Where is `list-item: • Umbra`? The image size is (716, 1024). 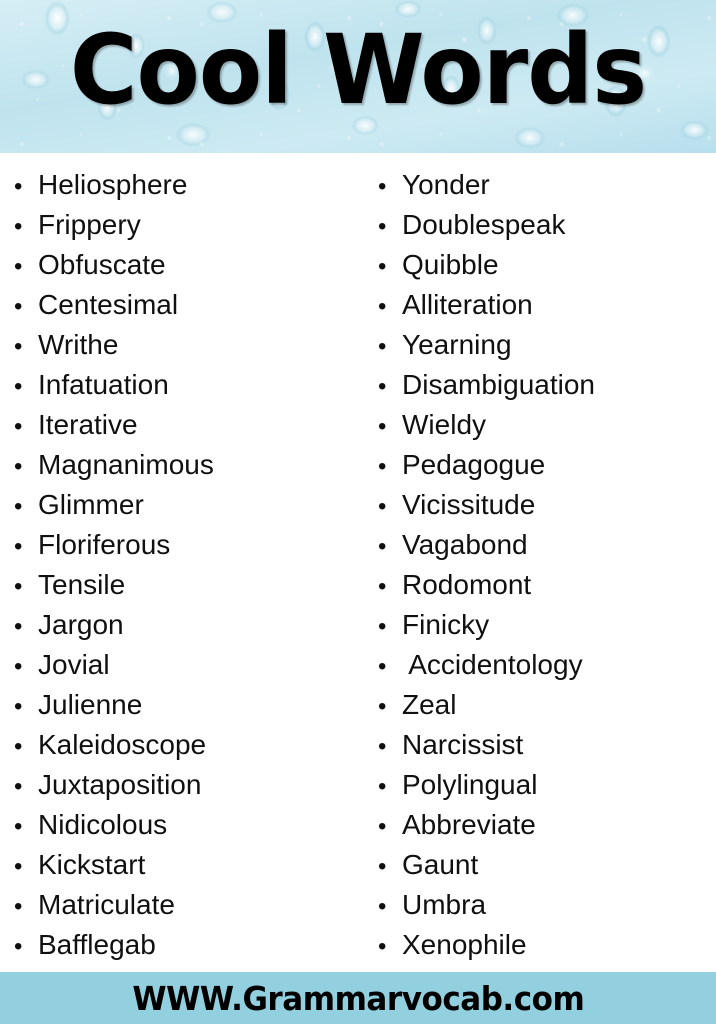 list-item: • Umbra is located at coordinates (547, 905).